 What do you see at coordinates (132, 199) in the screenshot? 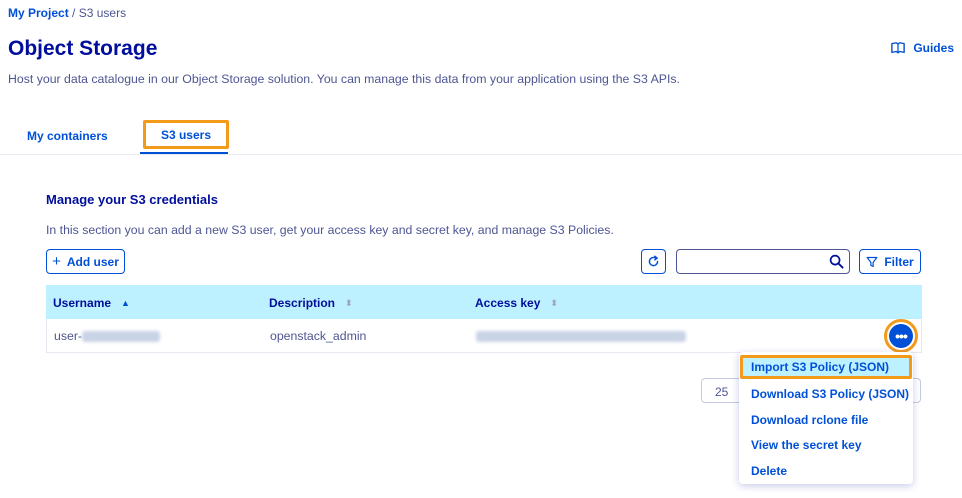
I see `section-title: Manage your S3 credentials` at bounding box center [132, 199].